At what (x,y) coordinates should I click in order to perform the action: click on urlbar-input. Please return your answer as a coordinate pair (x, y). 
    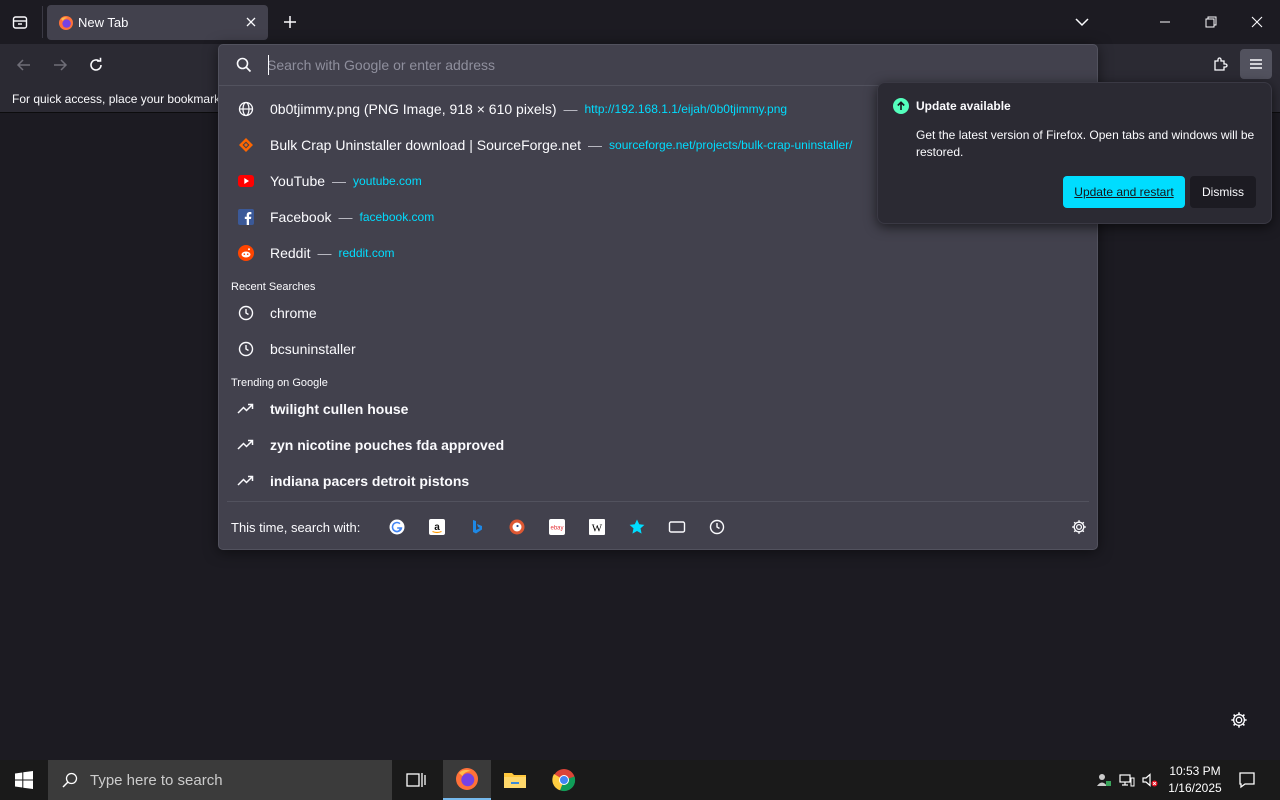
    Looking at the image, I should click on (672, 65).